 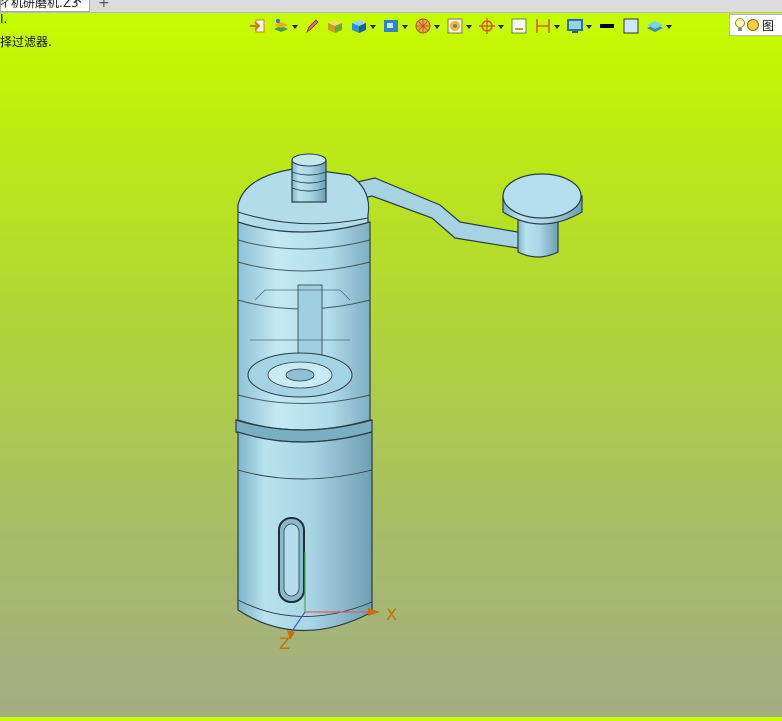 I want to click on frame-icon, so click(x=519, y=26).